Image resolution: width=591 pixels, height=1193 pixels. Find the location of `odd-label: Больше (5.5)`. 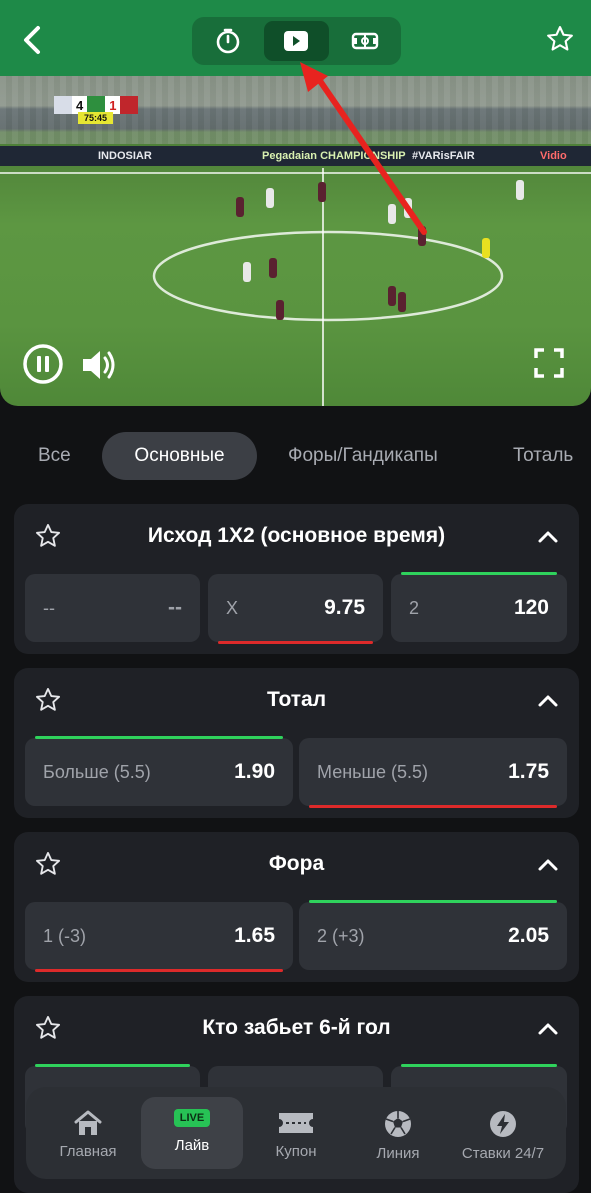

odd-label: Больше (5.5) is located at coordinates (97, 772).